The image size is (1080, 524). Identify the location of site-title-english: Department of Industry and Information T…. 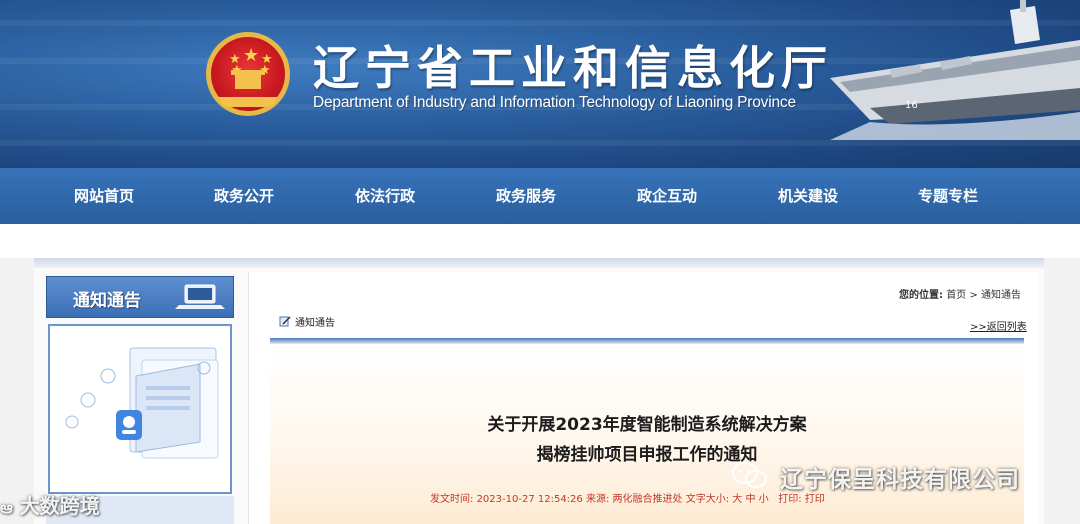
(554, 102).